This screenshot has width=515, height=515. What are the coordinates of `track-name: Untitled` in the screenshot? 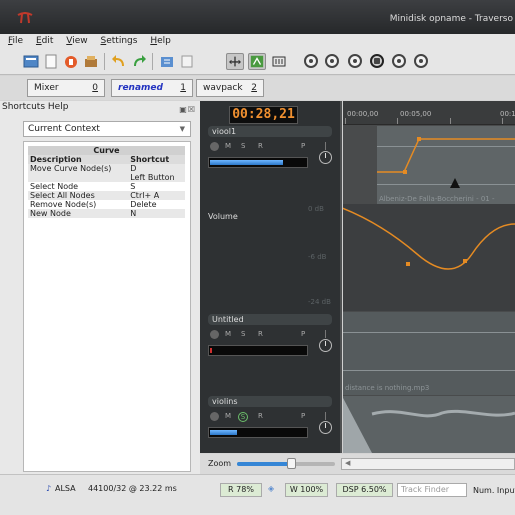 It's located at (270, 319).